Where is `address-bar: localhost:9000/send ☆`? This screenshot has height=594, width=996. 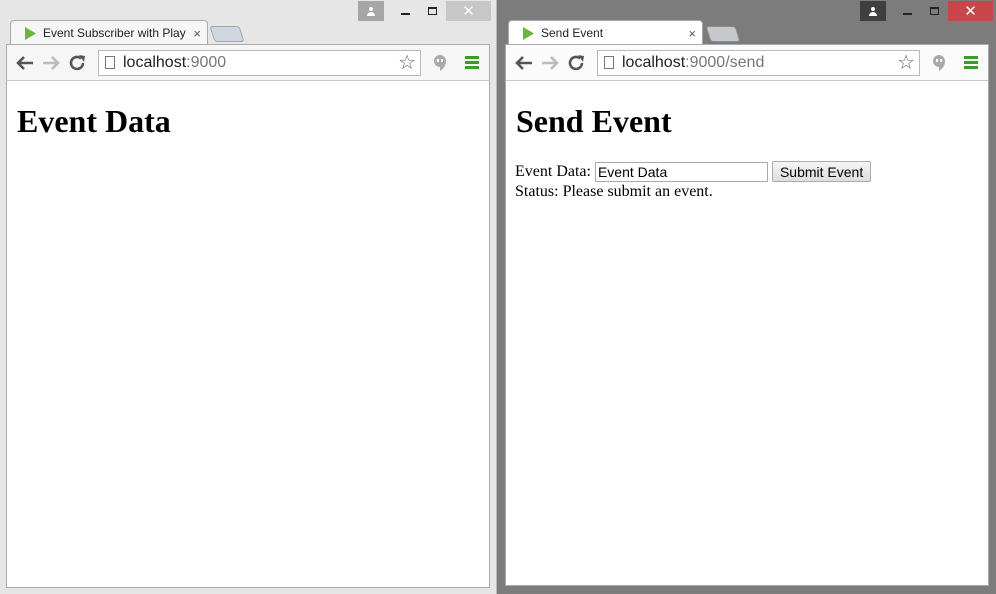 address-bar: localhost:9000/send ☆ is located at coordinates (758, 62).